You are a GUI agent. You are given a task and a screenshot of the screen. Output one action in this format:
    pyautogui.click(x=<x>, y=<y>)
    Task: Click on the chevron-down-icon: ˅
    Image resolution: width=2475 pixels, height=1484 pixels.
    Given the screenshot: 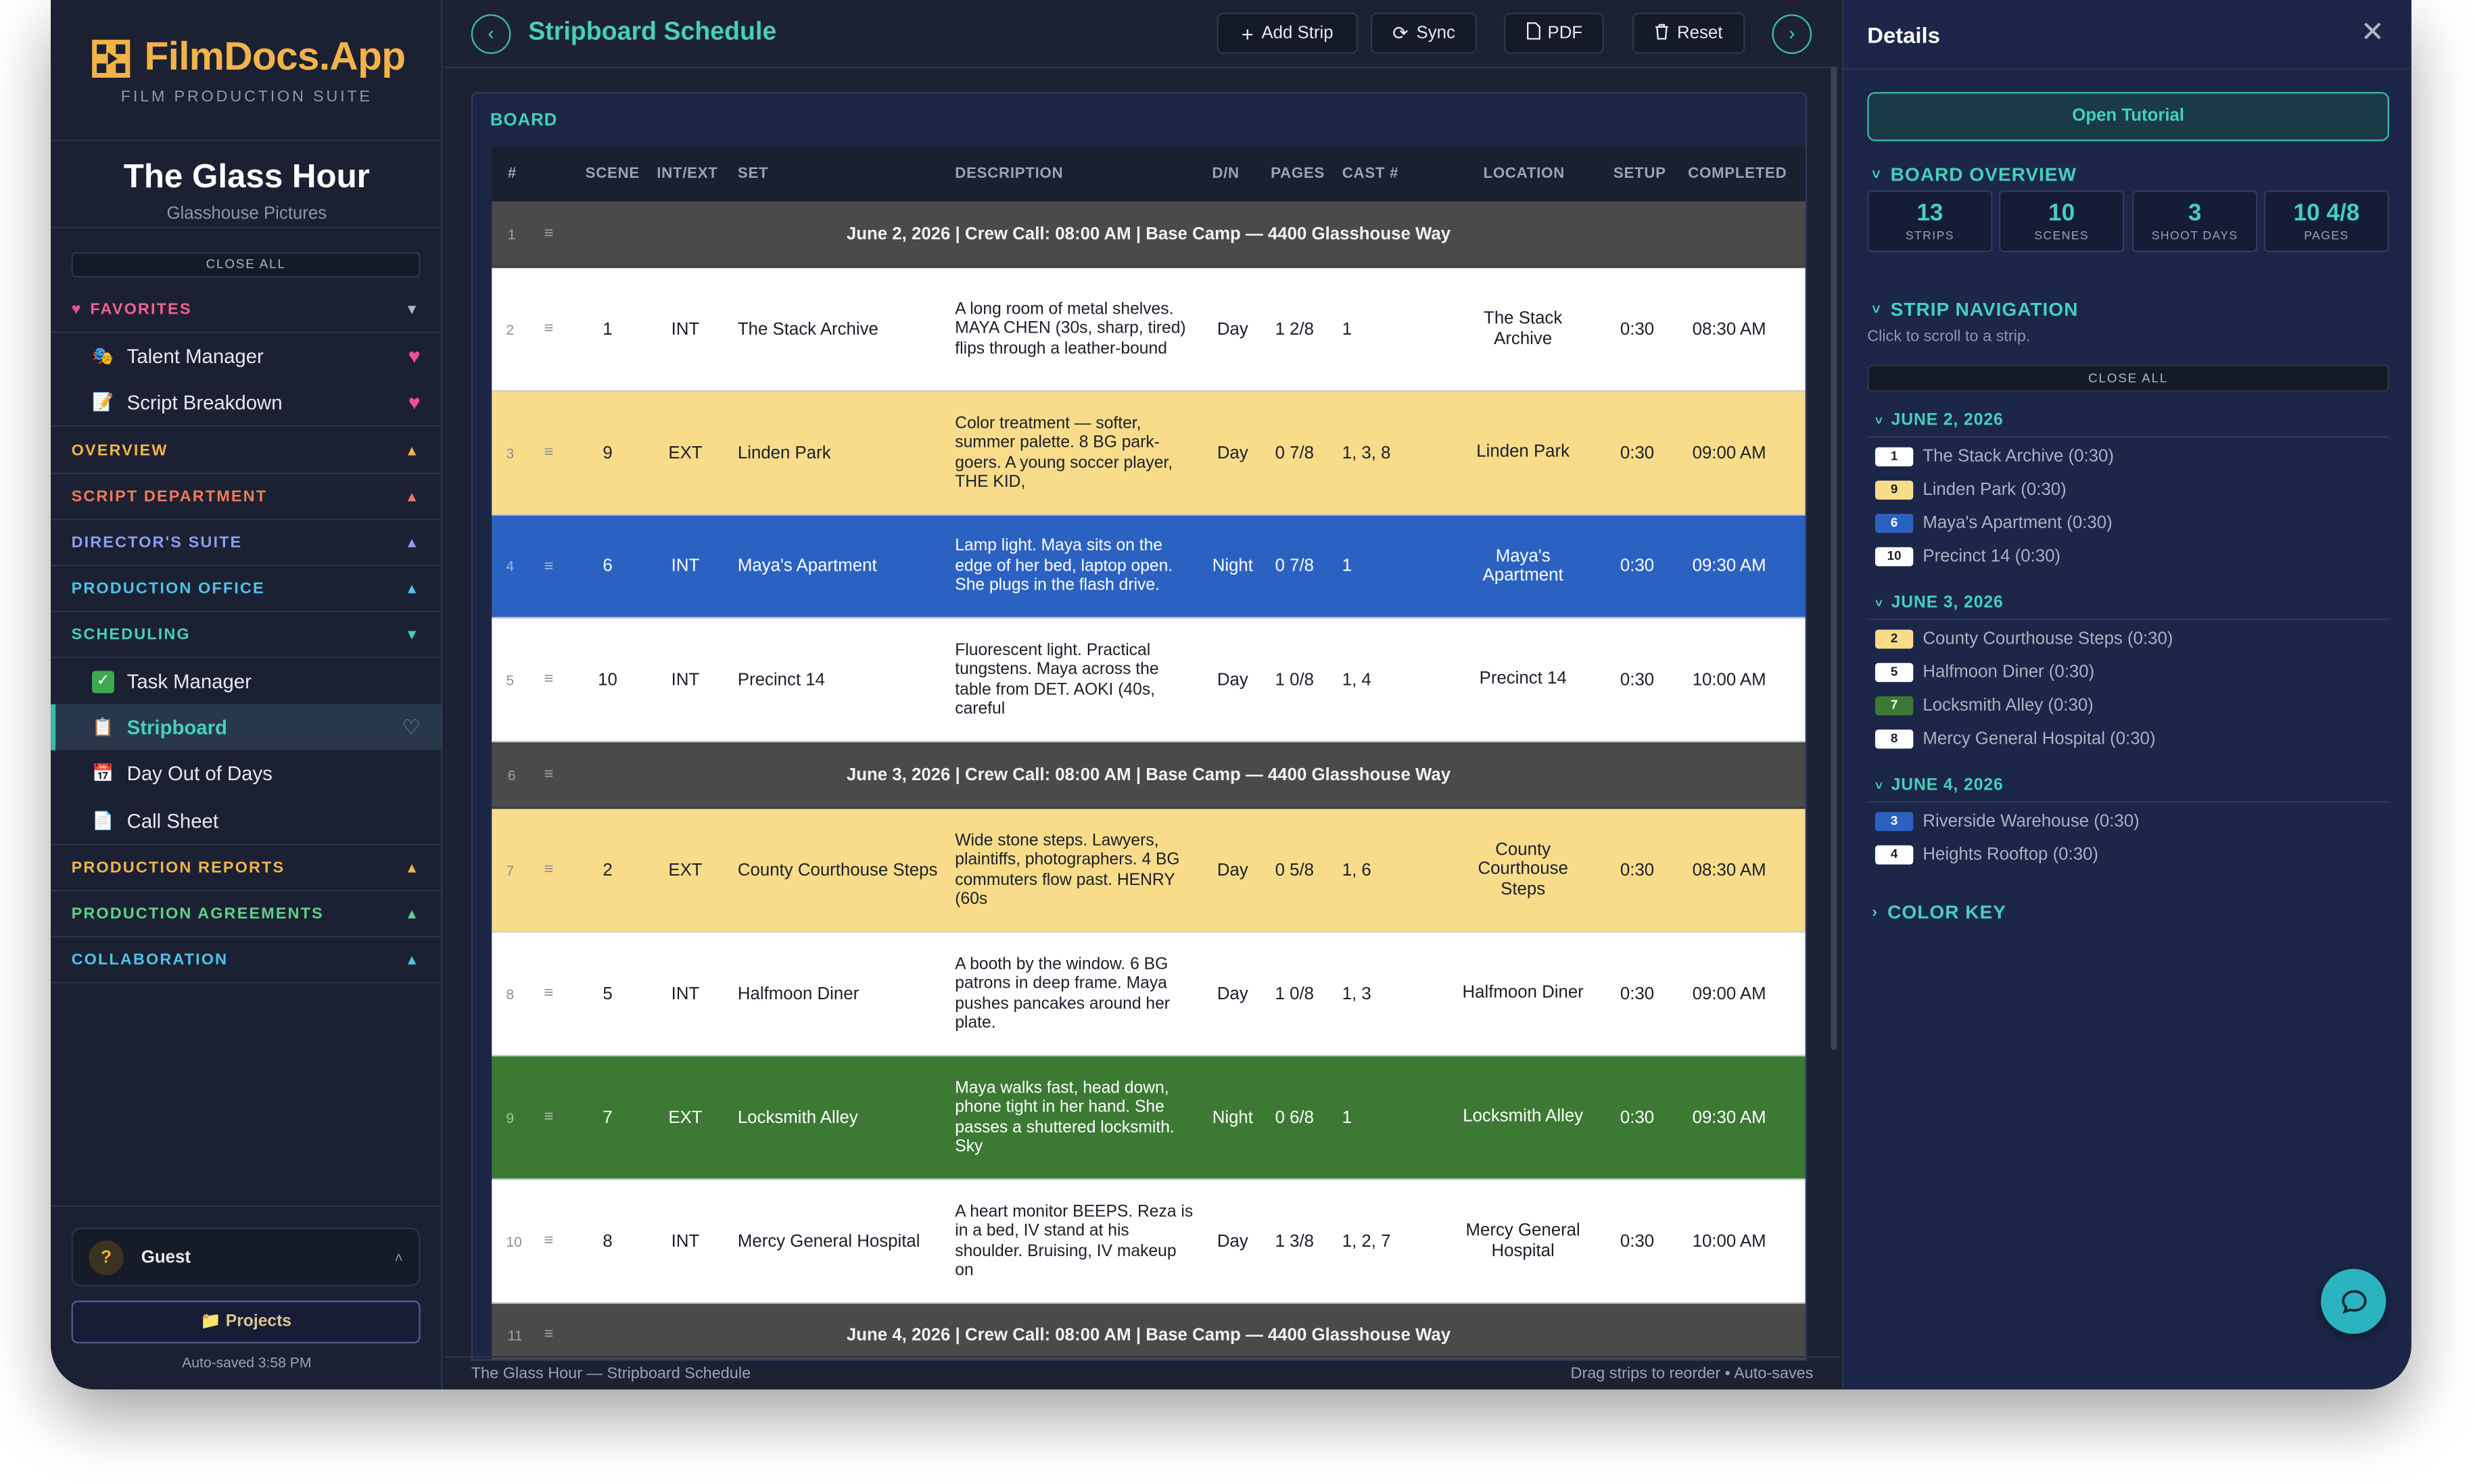 What is the action you would take?
    pyautogui.click(x=1877, y=175)
    